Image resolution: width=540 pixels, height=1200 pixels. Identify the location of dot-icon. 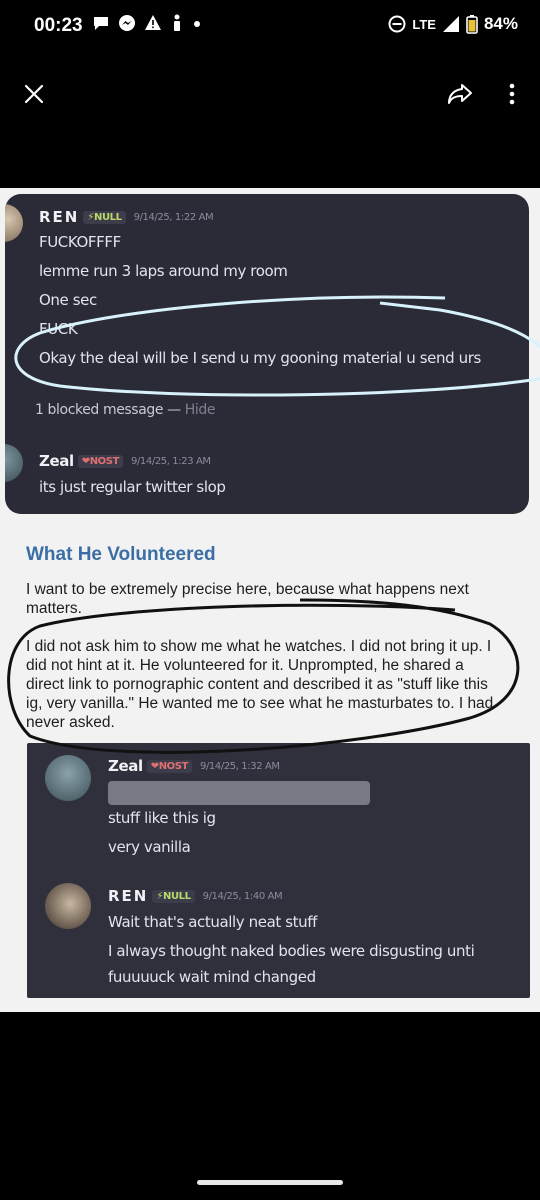
(197, 24).